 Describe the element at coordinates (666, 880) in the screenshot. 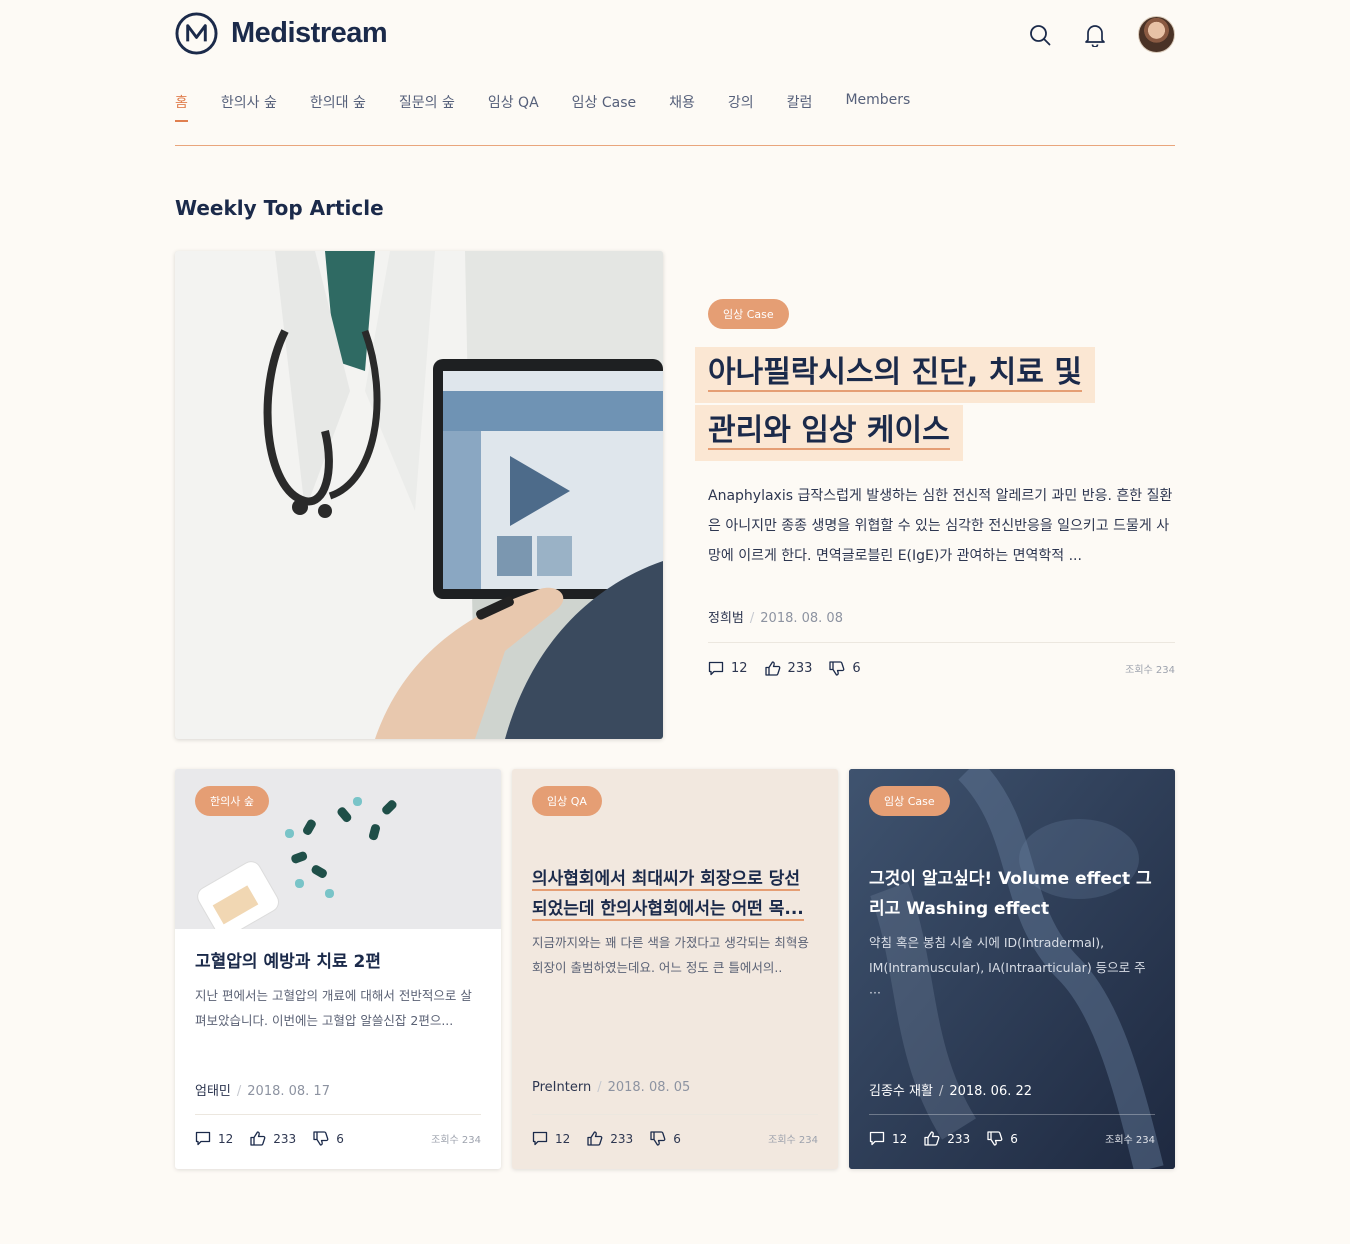

I see `card-title-line-1: 의사협회에서 최대씨가 회장으로 당선` at that location.